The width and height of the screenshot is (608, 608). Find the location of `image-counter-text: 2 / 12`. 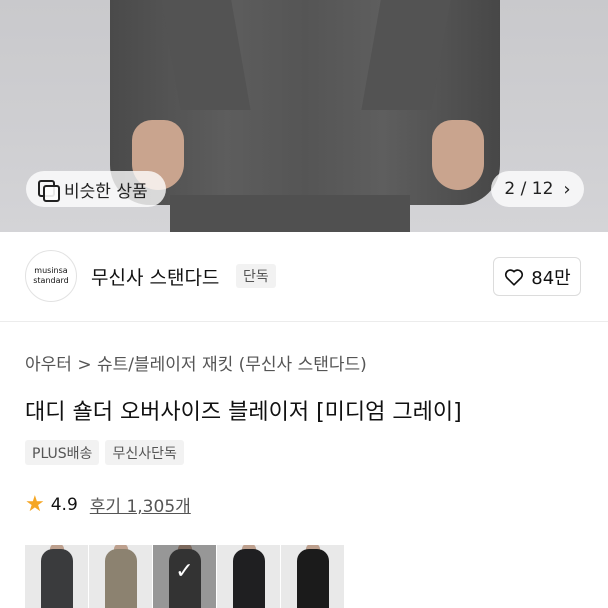

image-counter-text: 2 / 12 is located at coordinates (529, 189).